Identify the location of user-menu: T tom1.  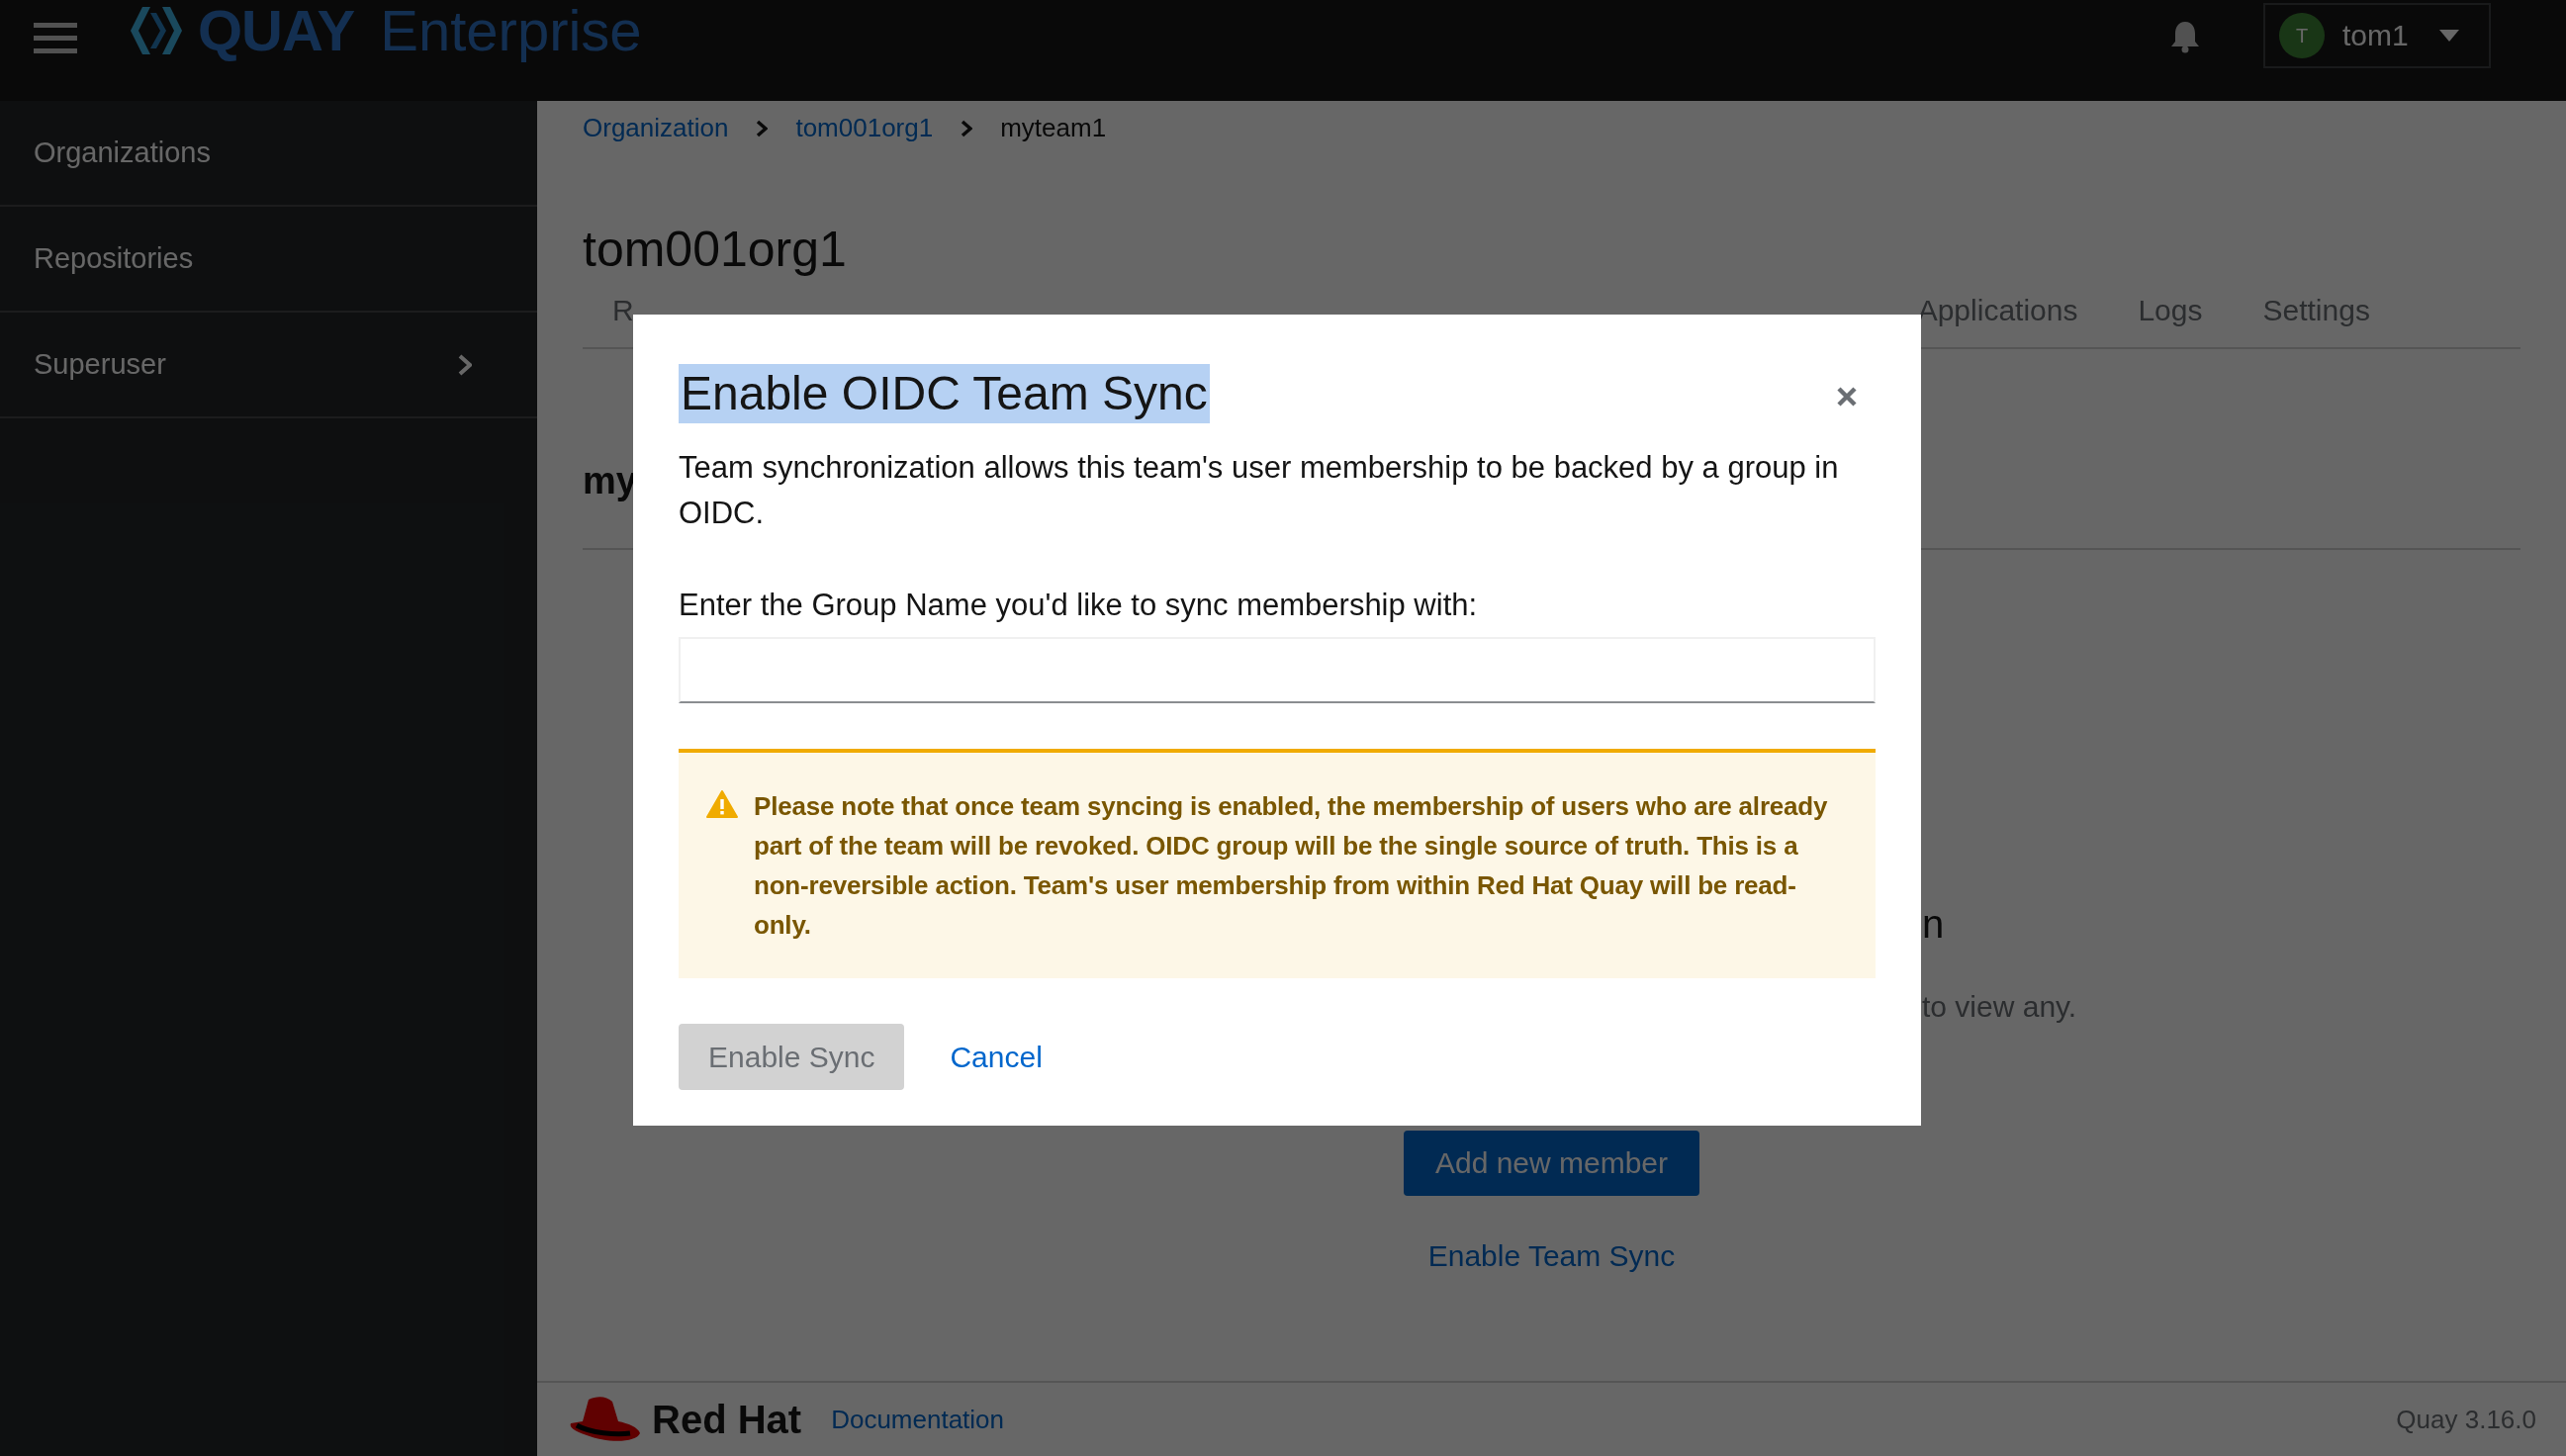
(2377, 35).